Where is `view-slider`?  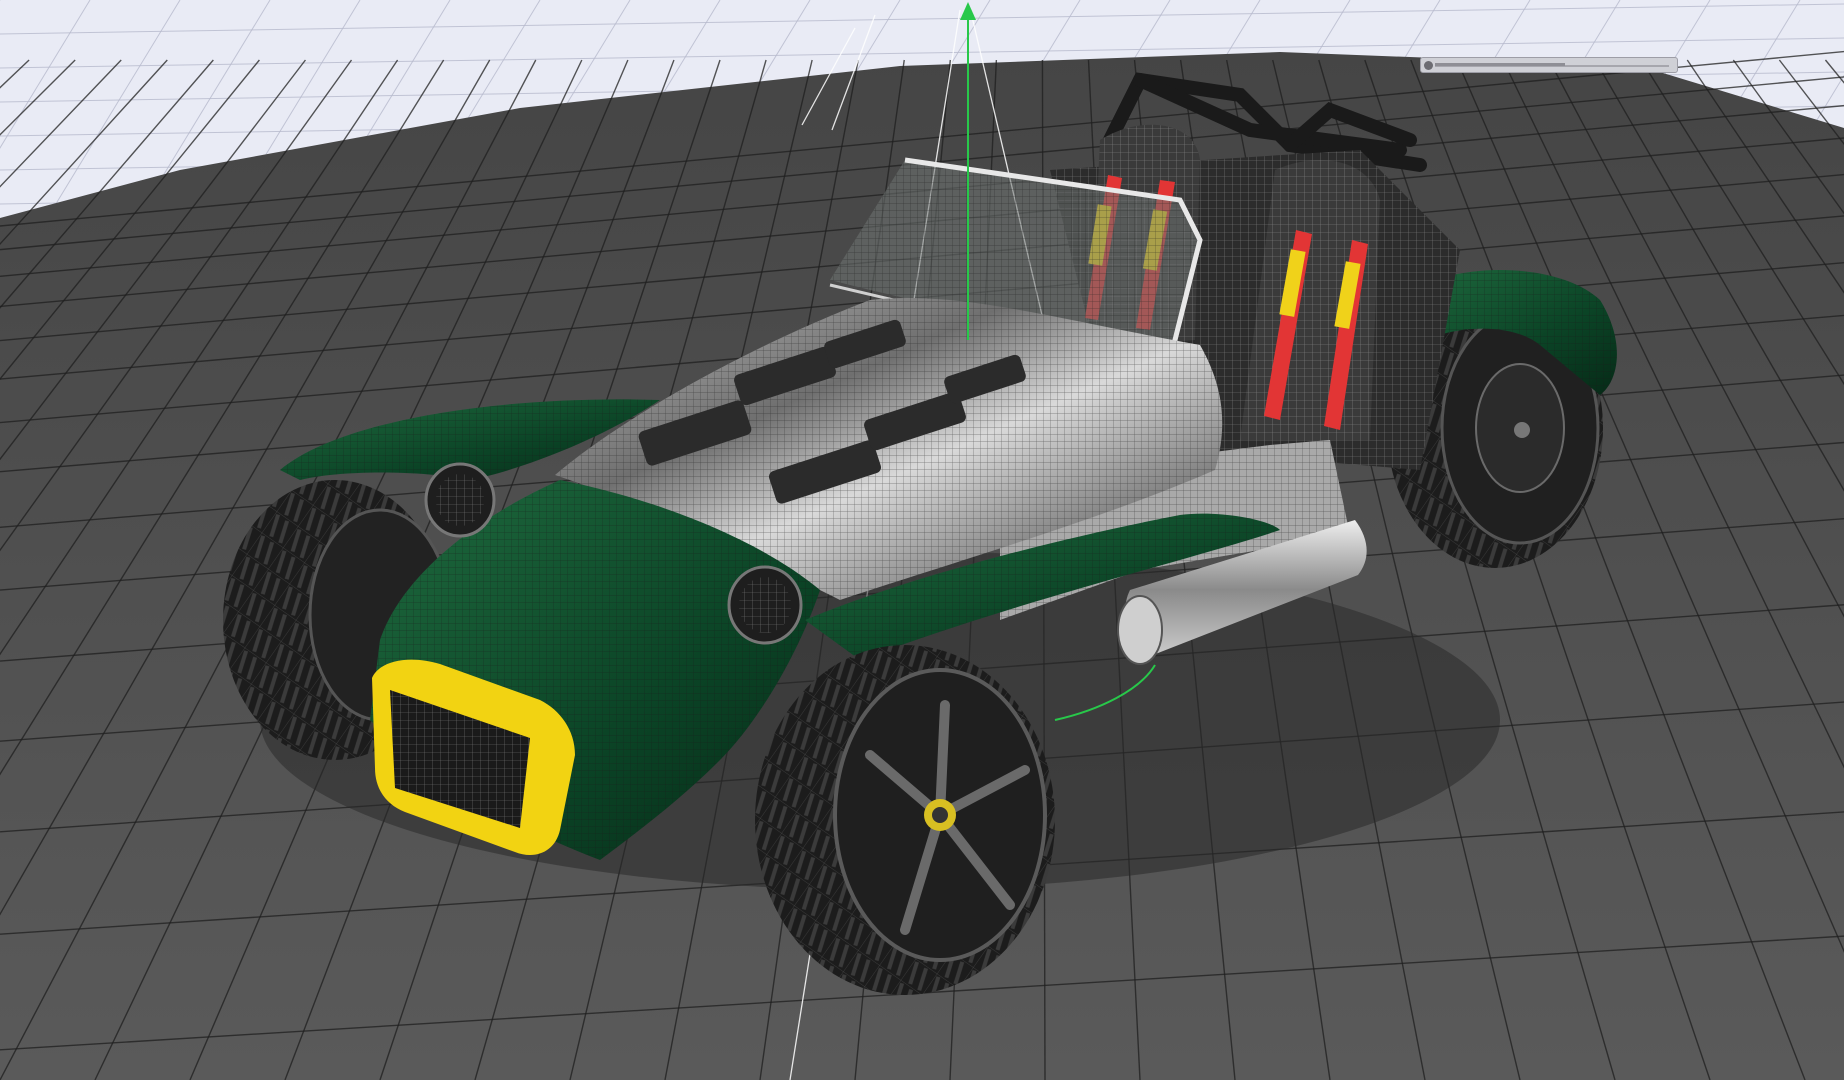
view-slider is located at coordinates (1549, 65).